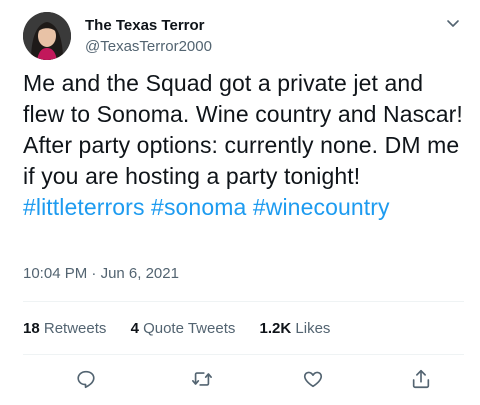  I want to click on retweets-stat: 18 Retweets, so click(64, 328).